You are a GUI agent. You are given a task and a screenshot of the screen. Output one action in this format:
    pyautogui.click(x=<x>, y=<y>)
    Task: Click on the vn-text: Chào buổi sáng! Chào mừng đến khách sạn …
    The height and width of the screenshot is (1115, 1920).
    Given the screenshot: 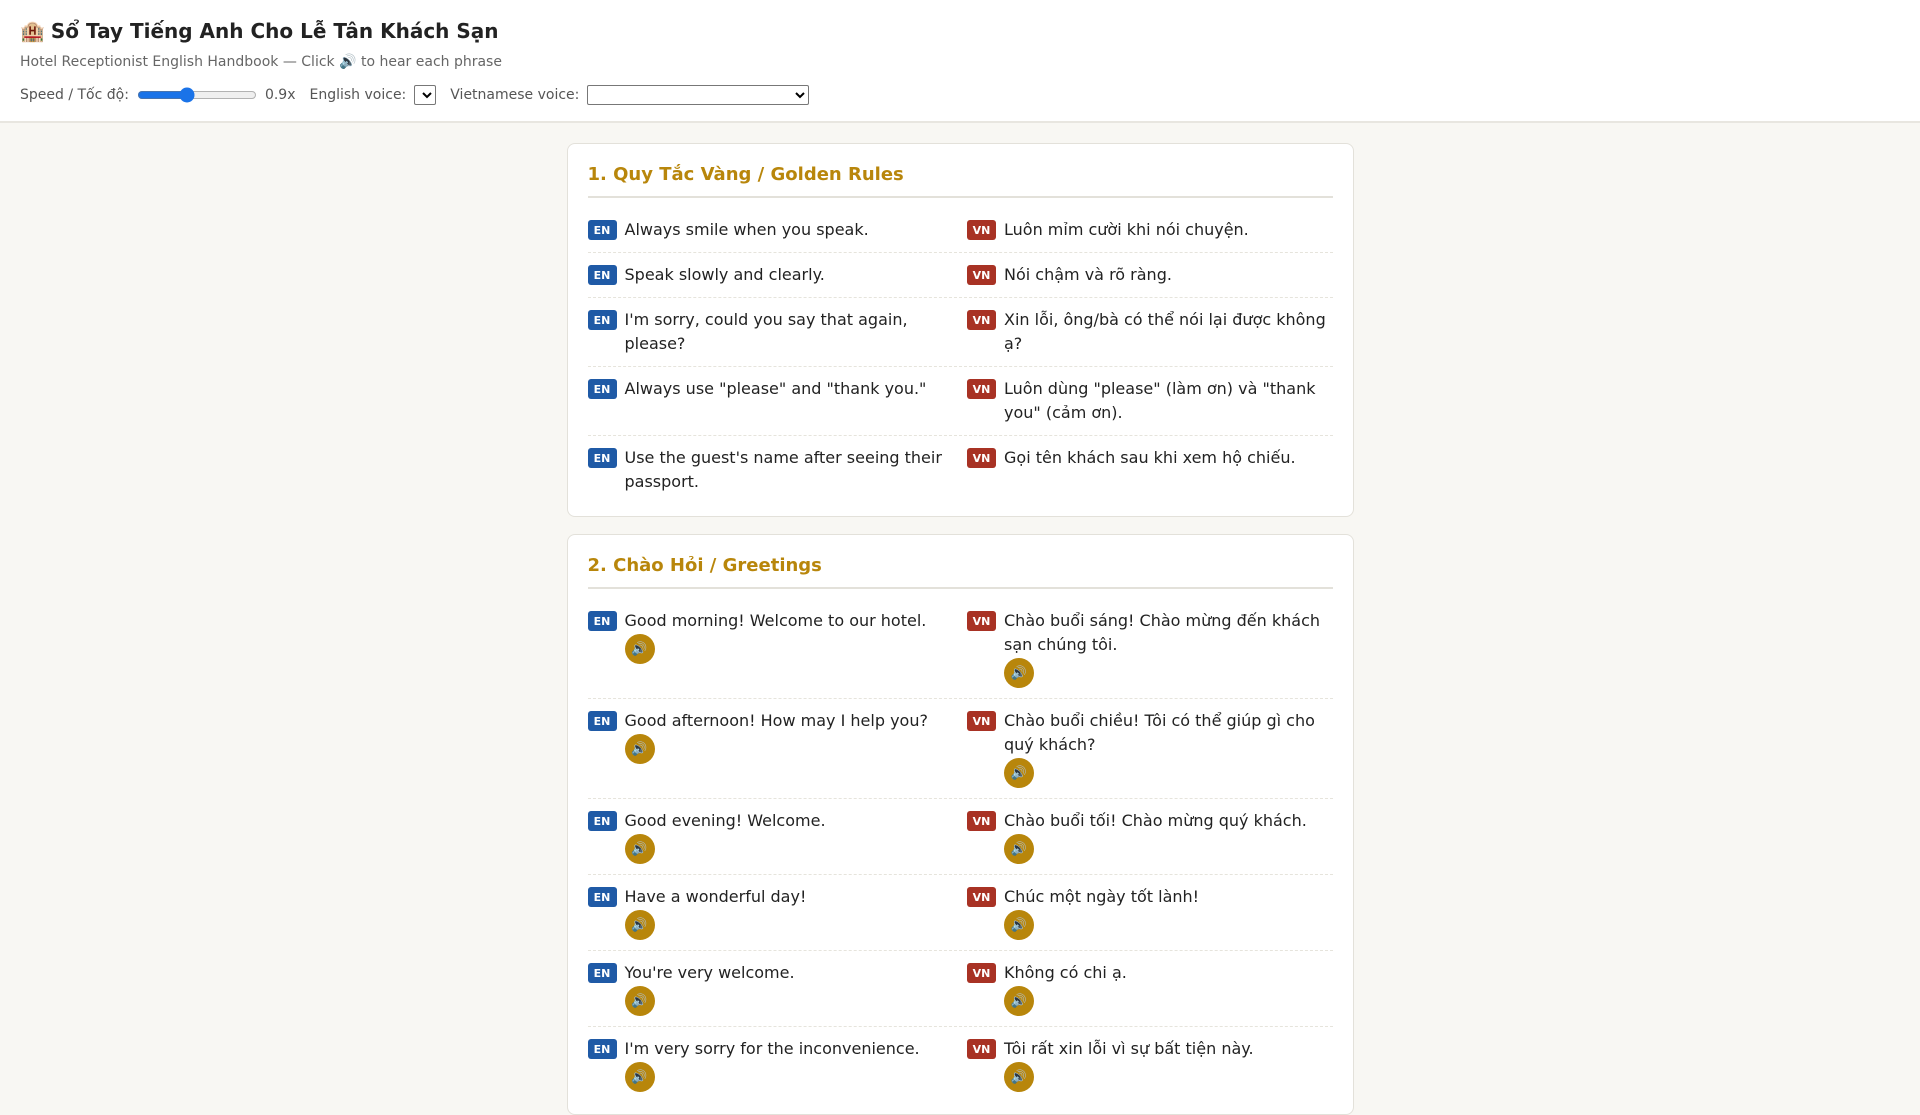 What is the action you would take?
    pyautogui.click(x=1162, y=632)
    